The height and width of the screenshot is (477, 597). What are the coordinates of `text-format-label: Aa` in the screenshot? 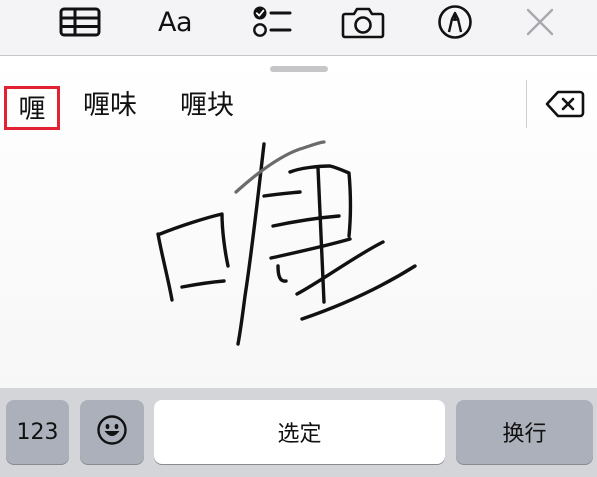 It's located at (175, 22).